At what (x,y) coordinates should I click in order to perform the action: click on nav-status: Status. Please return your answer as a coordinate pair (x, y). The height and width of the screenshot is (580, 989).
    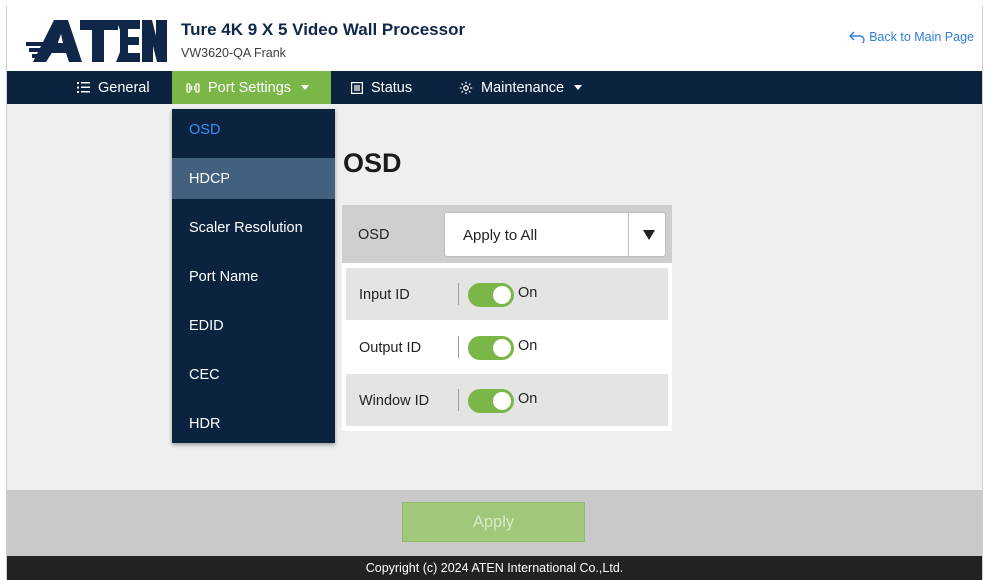
    Looking at the image, I should click on (396, 87).